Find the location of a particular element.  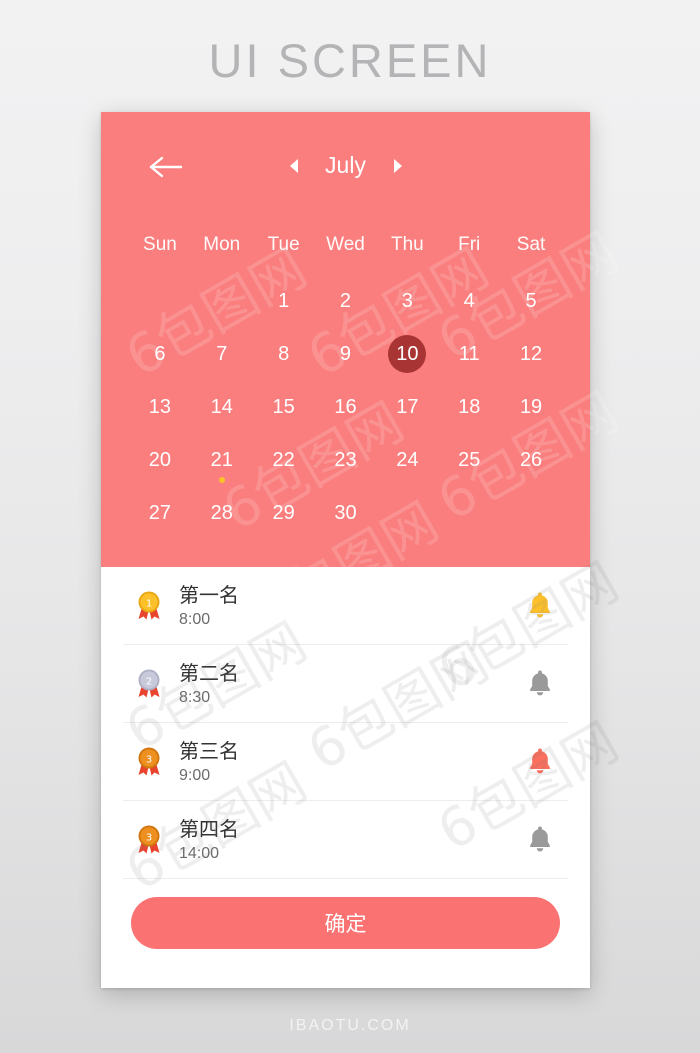

confirm-button-container: 确定 is located at coordinates (345, 914).